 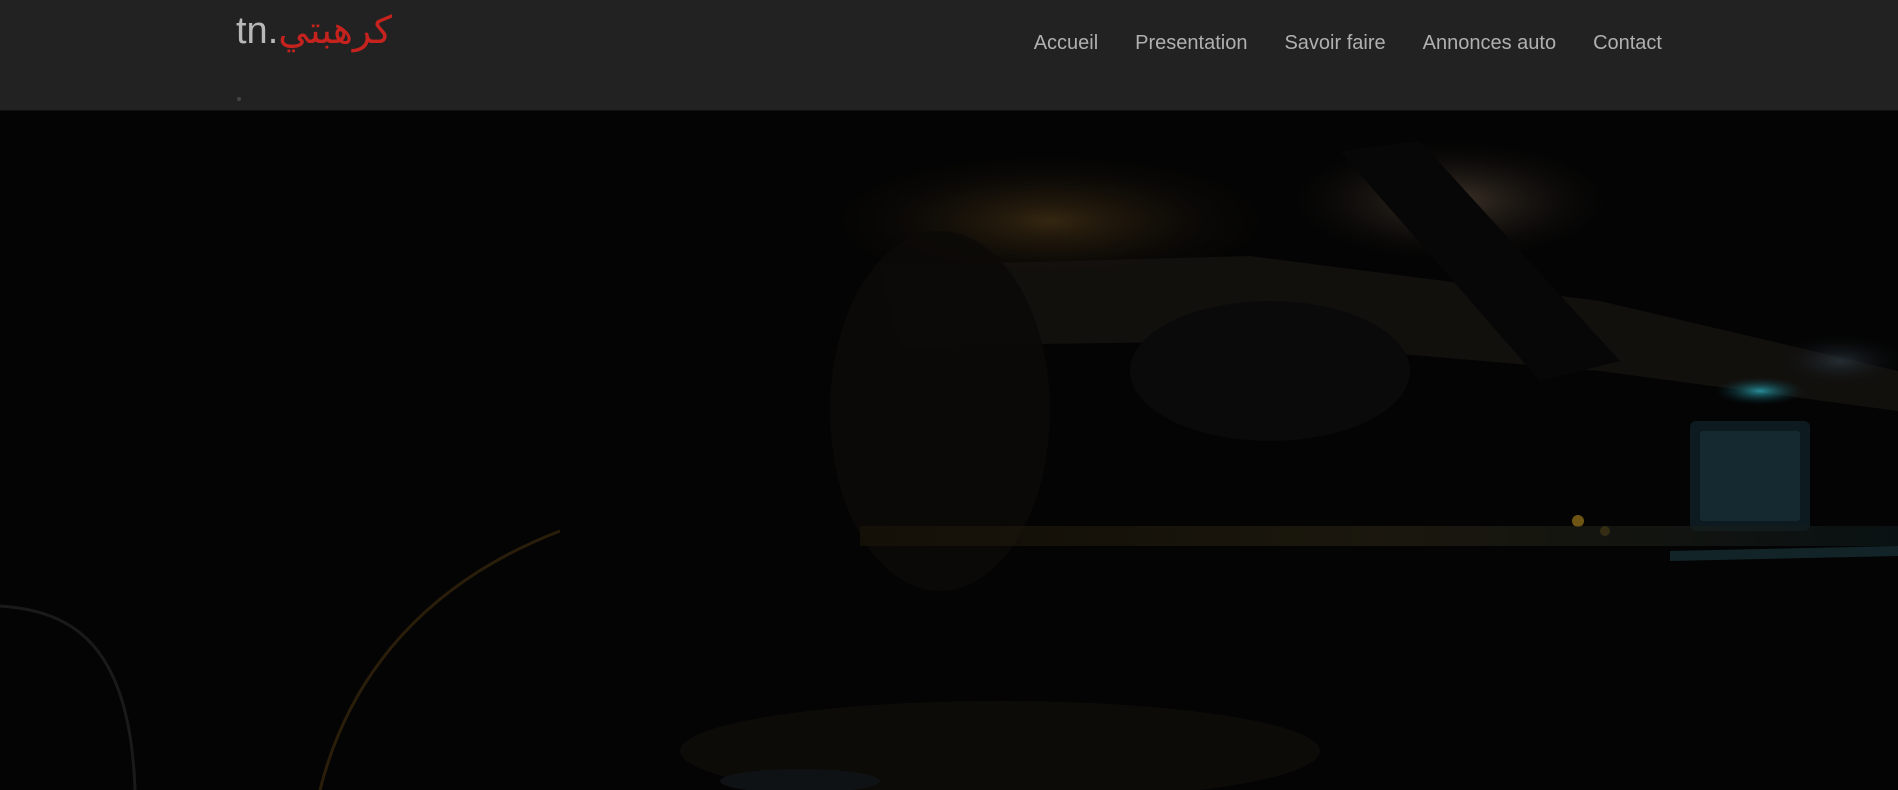 I want to click on brand-logo: tn.كرهبتي, so click(x=314, y=31).